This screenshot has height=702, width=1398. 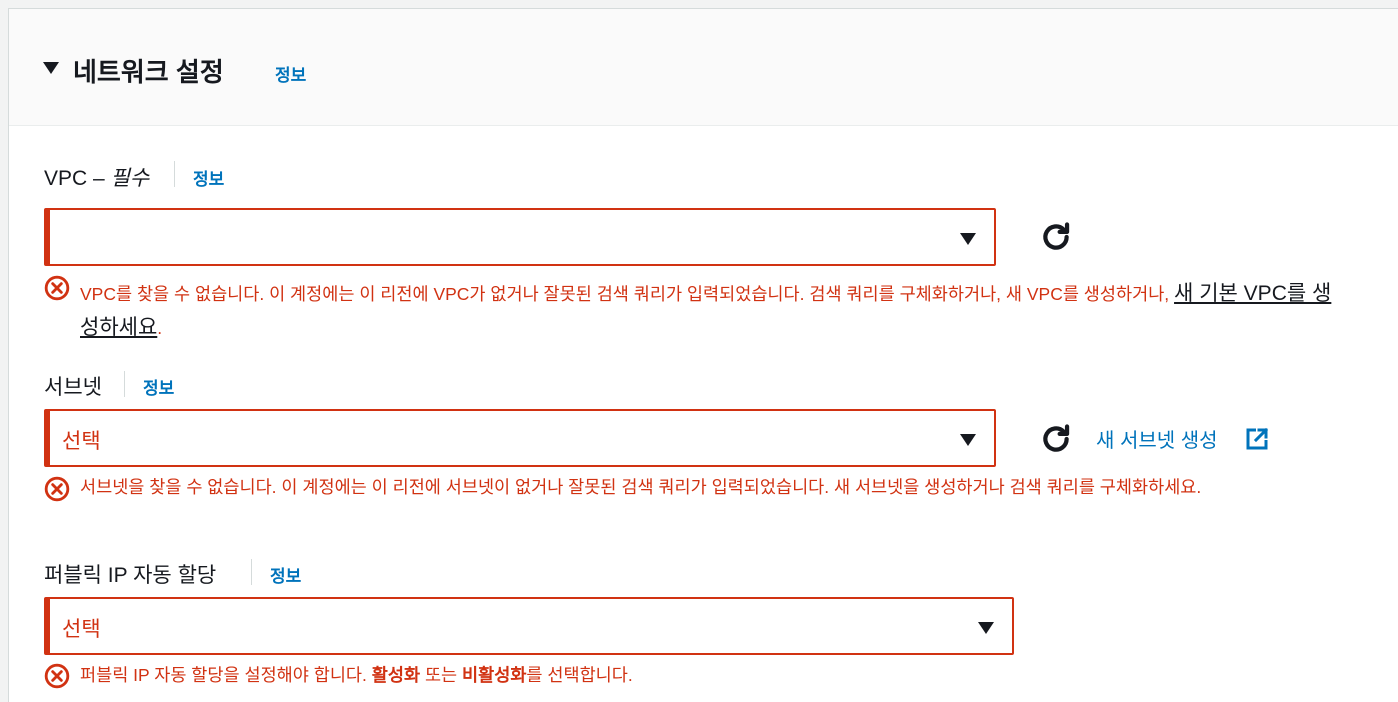 What do you see at coordinates (520, 237) in the screenshot?
I see `vpc-select` at bounding box center [520, 237].